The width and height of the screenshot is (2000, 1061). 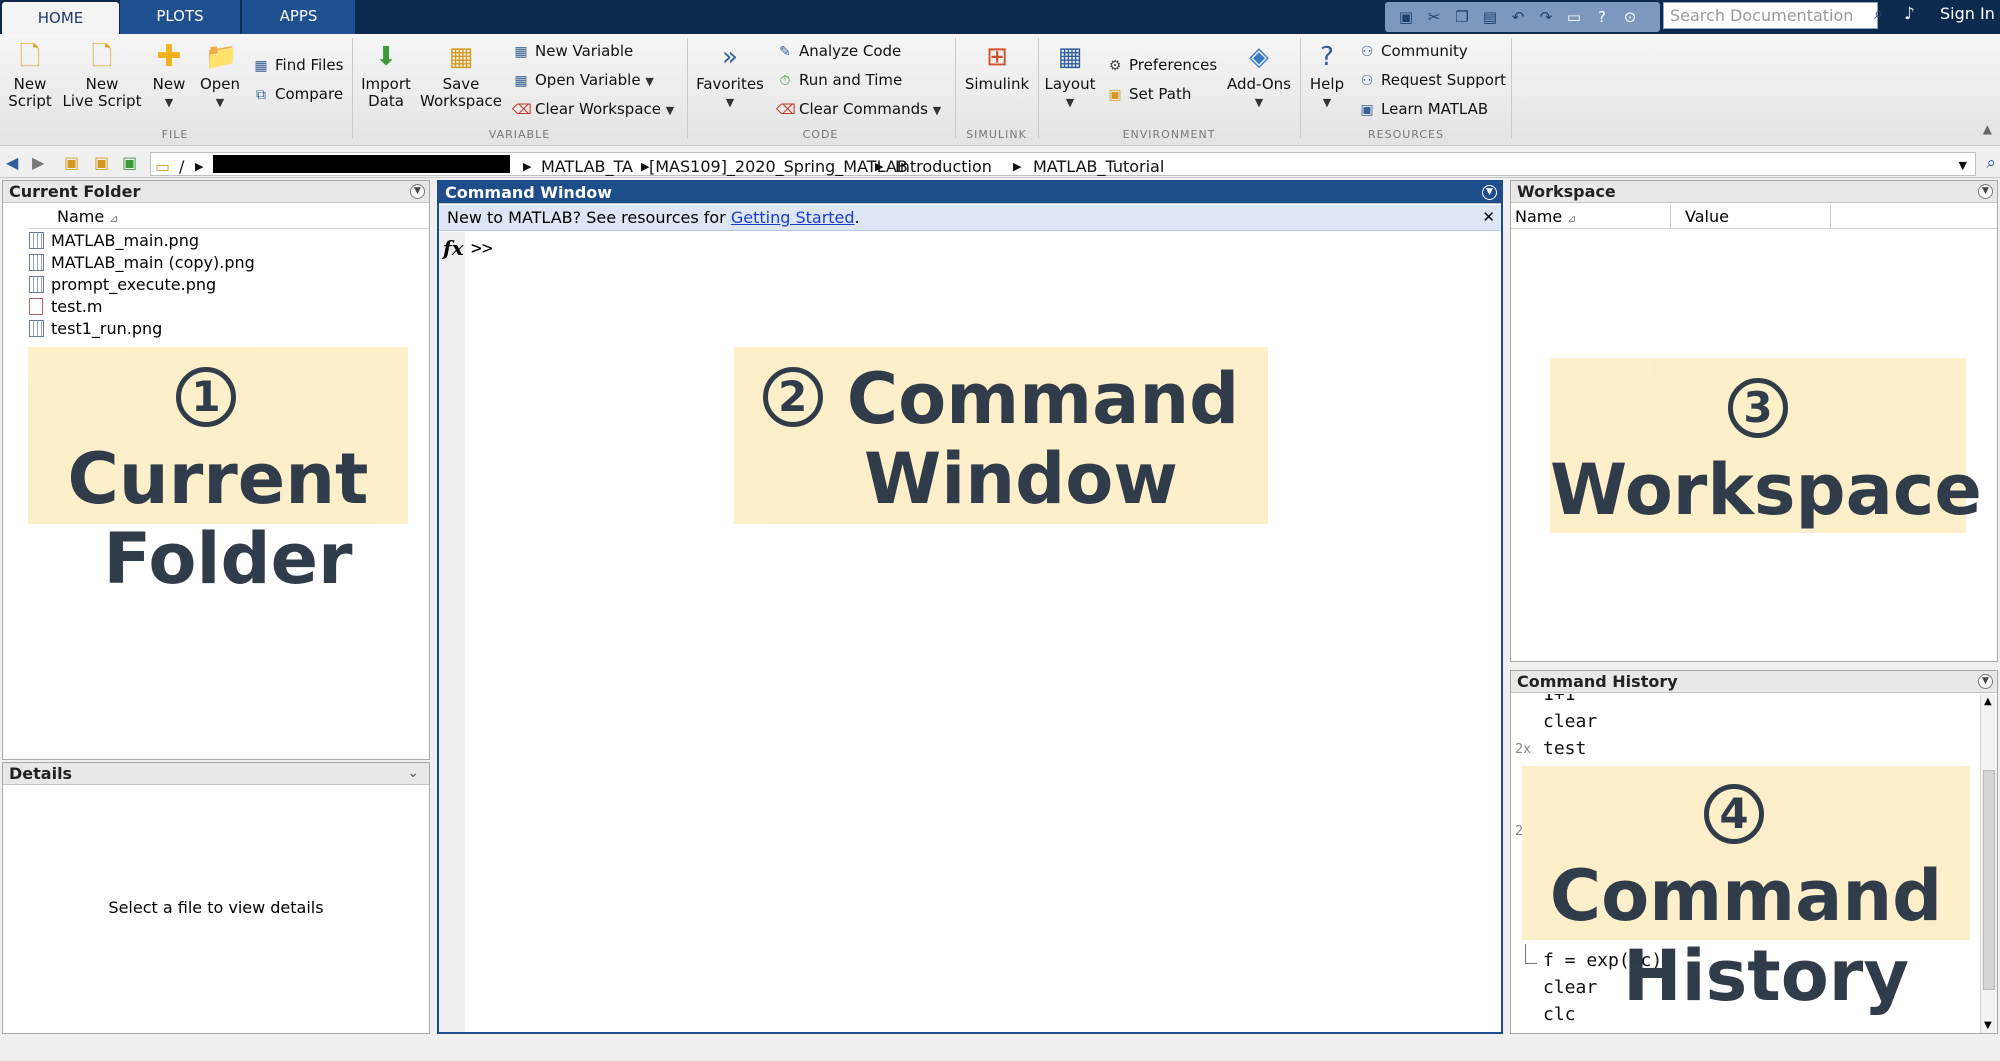 I want to click on chevron-down-icon: ⌄, so click(x=413, y=773).